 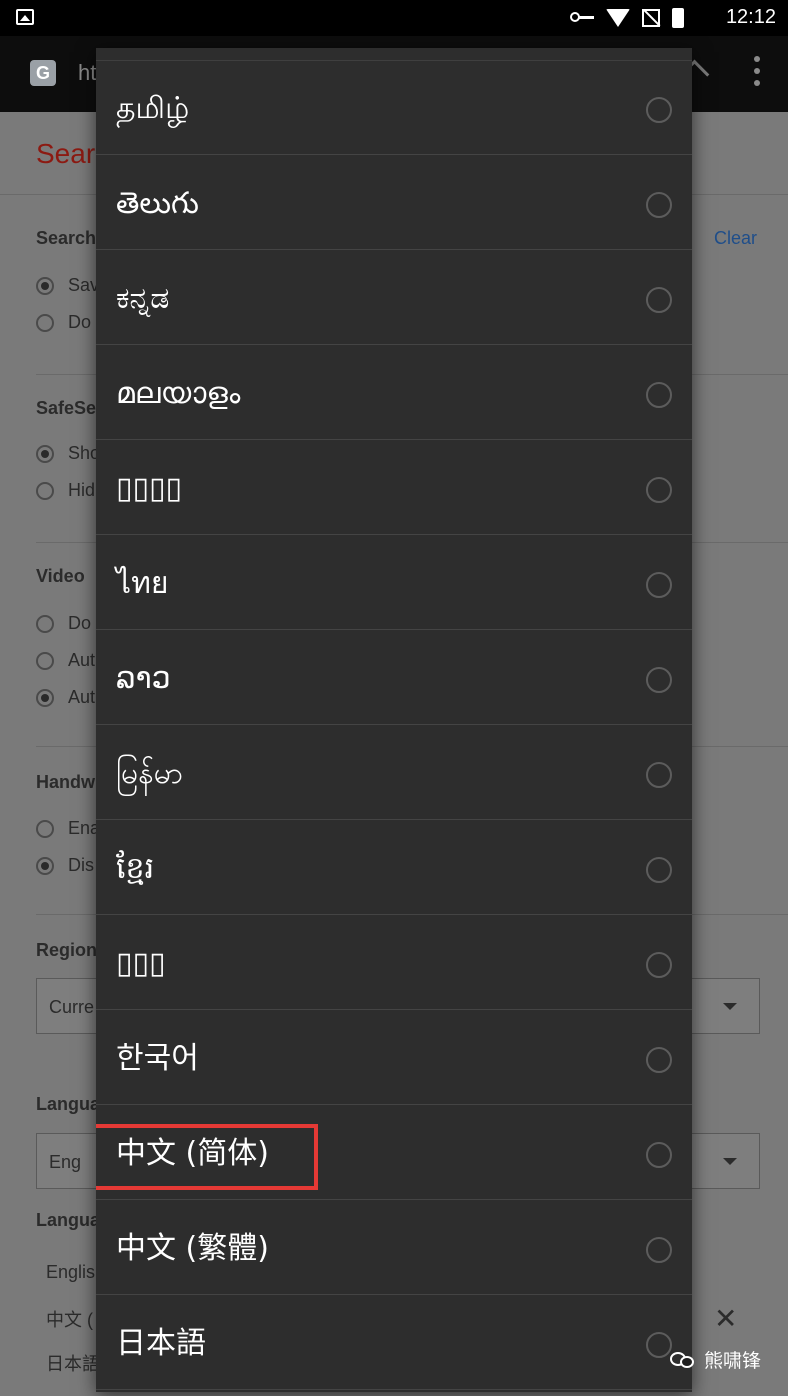 I want to click on option-label: ລາວ, so click(x=143, y=678).